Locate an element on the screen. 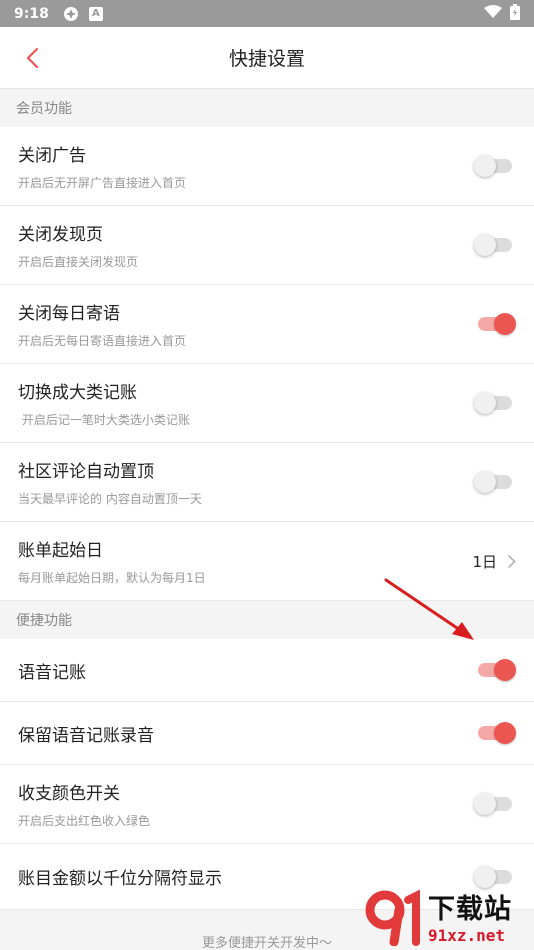 The height and width of the screenshot is (950, 534). row-subtitle: 开启后无每日寄语直接进入首页 is located at coordinates (102, 341).